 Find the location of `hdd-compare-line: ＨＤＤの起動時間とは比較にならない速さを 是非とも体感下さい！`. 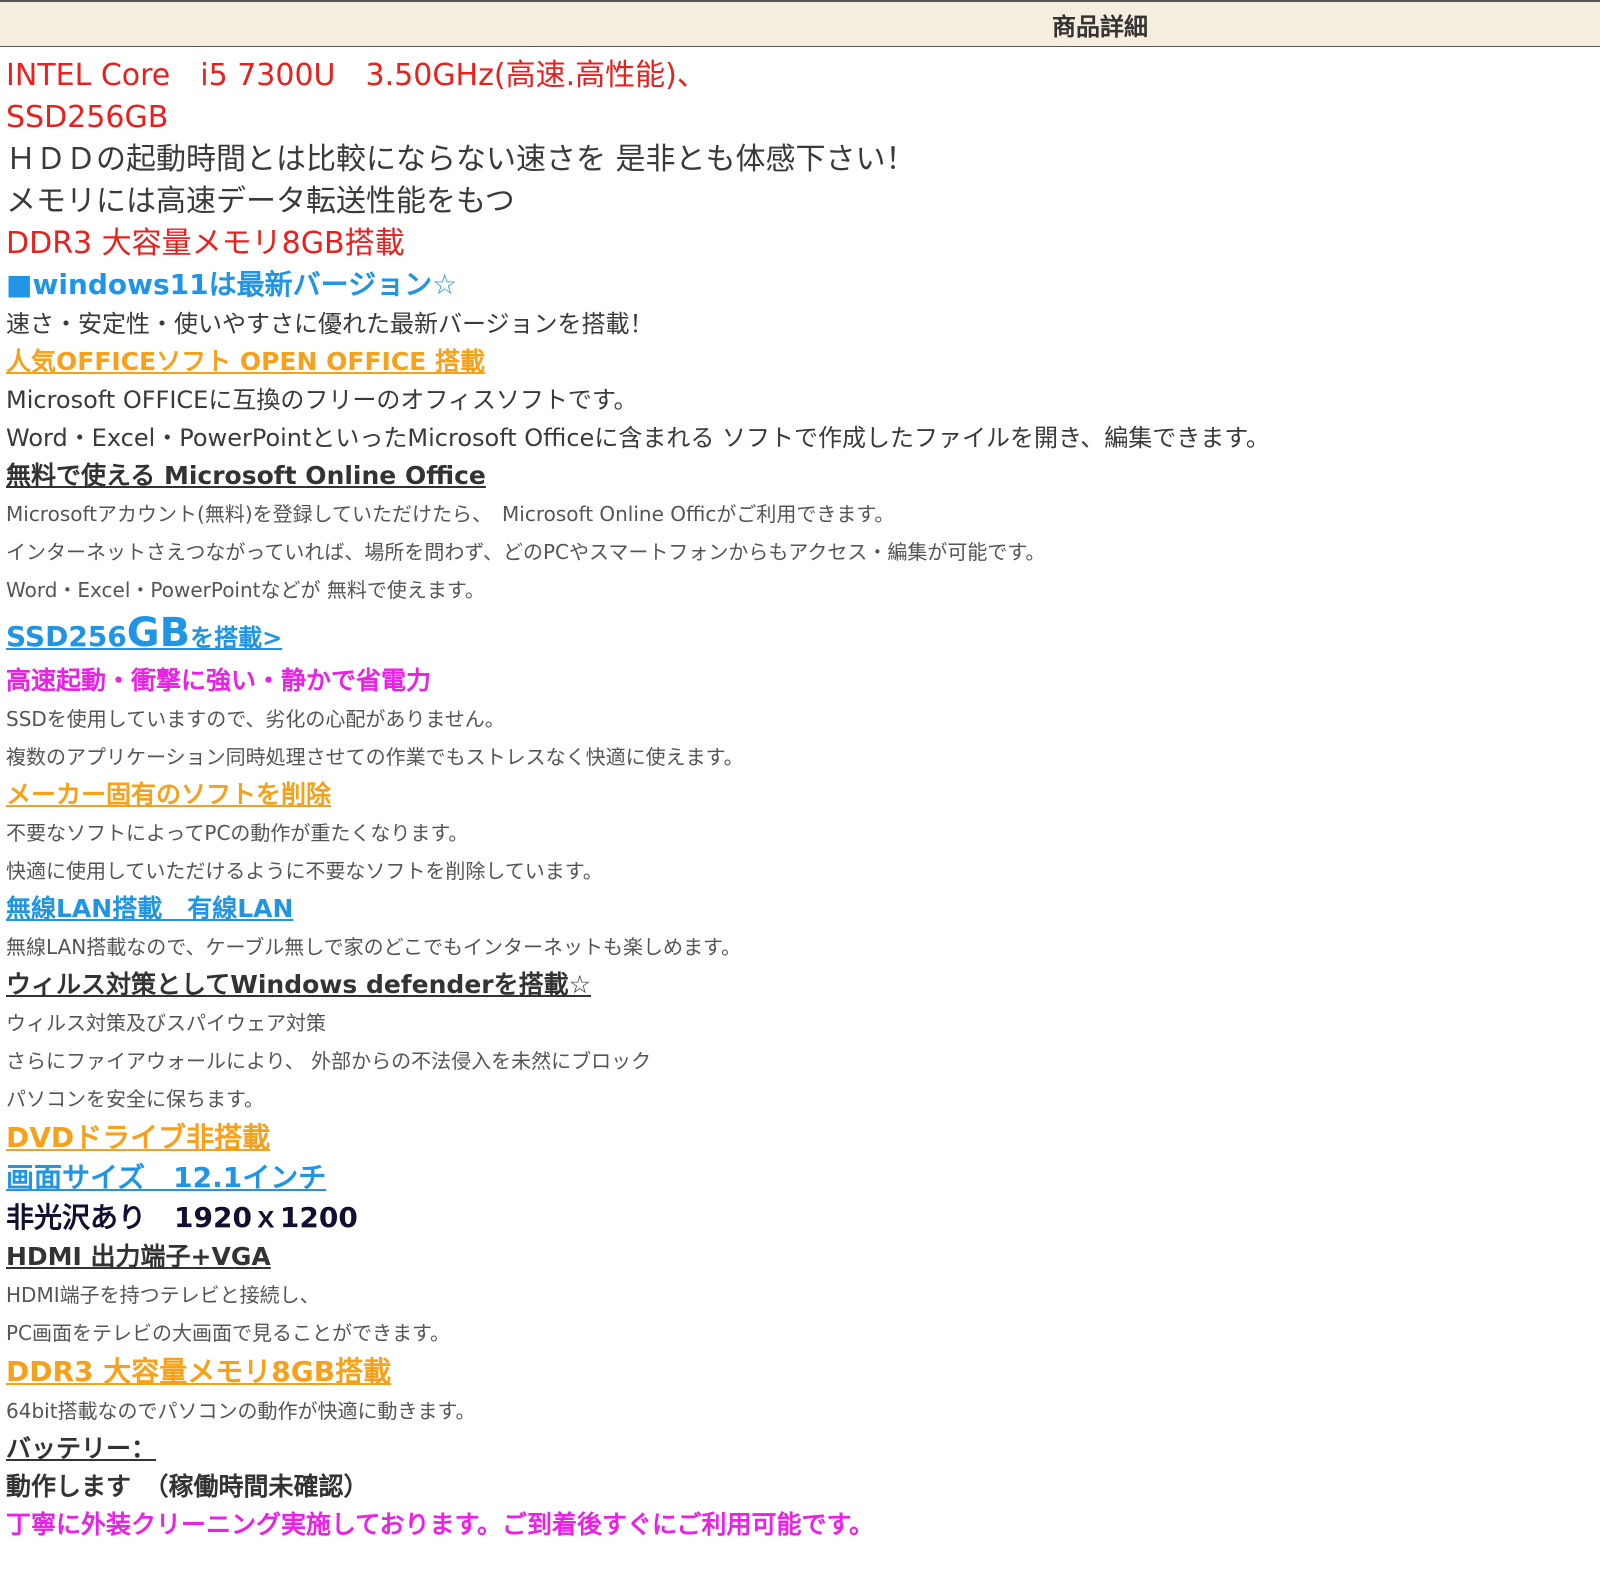

hdd-compare-line: ＨＤＤの起動時間とは比較にならない速さを 是非とも体感下さい！ is located at coordinates (461, 159).